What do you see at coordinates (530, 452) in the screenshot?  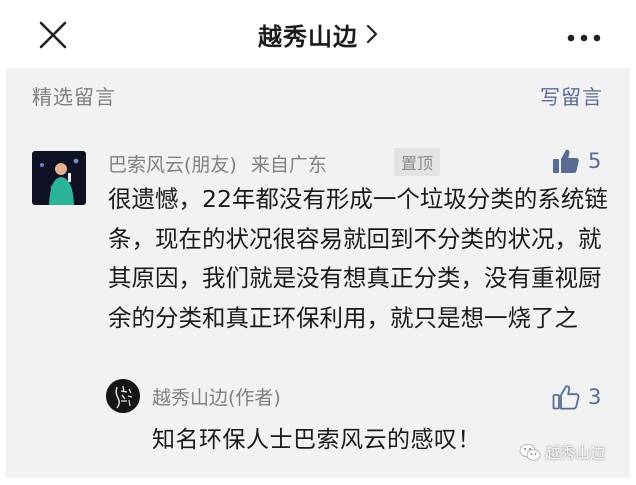 I see `wechat-icon` at bounding box center [530, 452].